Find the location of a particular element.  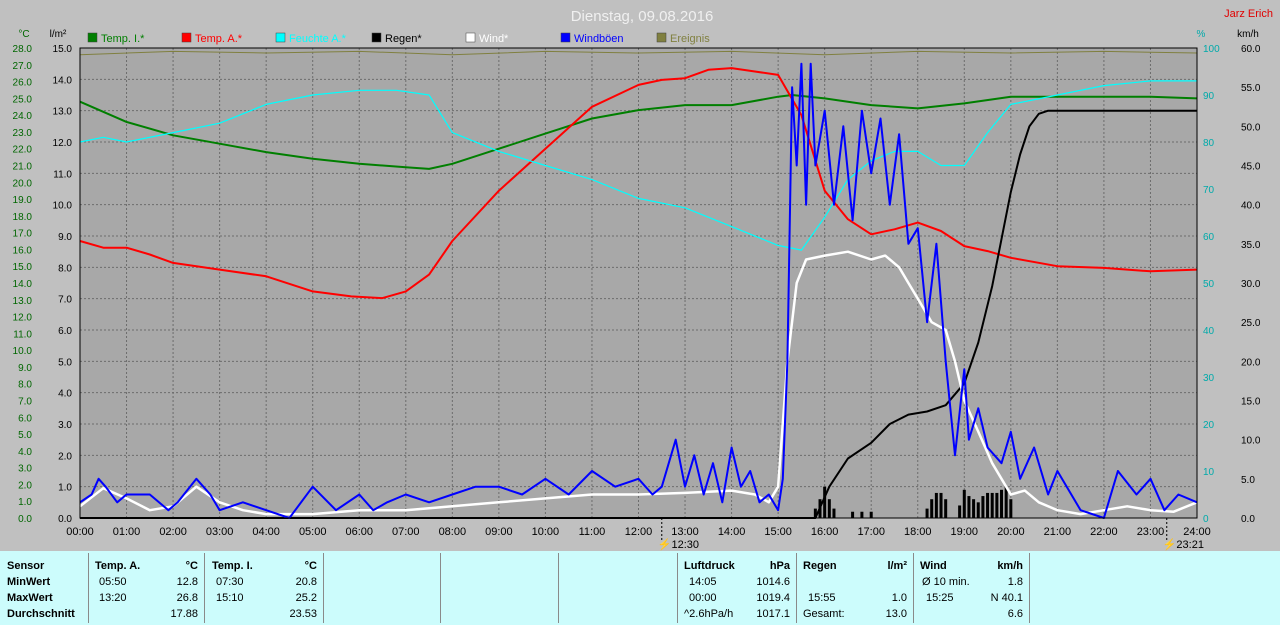

temp-i-title: Temp. I. is located at coordinates (232, 566).